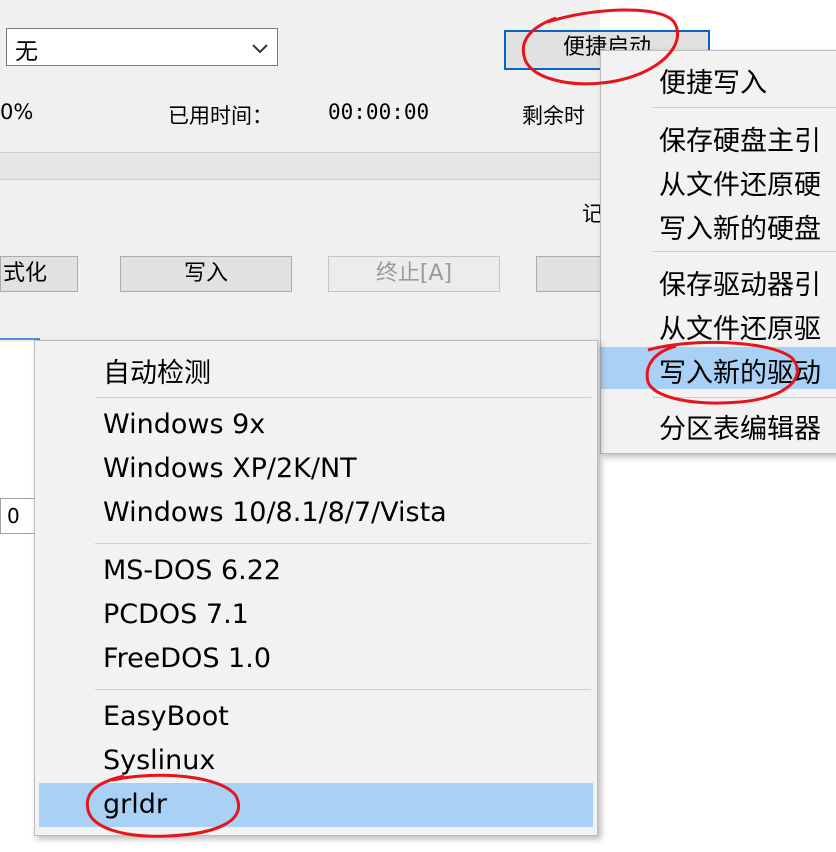 The width and height of the screenshot is (836, 852). I want to click on red-circle-grldr, so click(163, 805).